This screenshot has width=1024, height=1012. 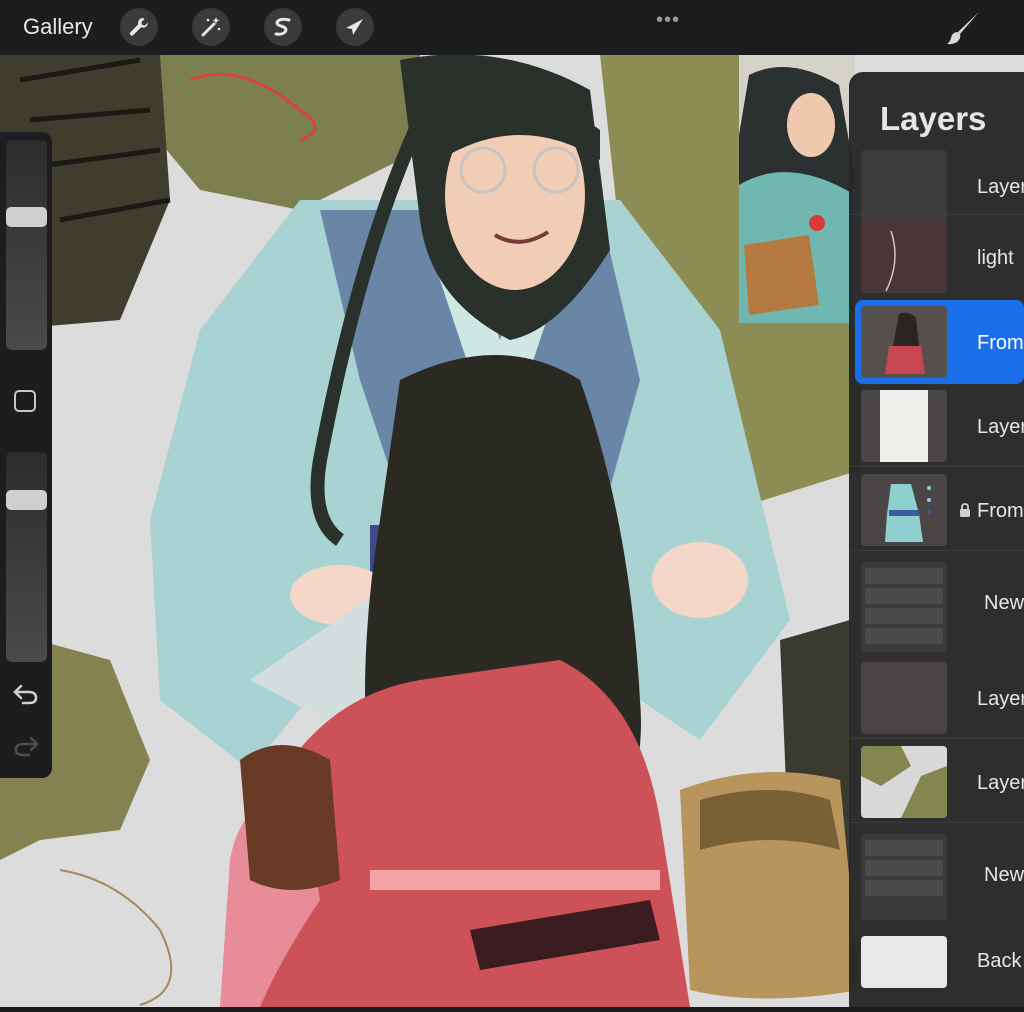 I want to click on transform-button, so click(x=355, y=27).